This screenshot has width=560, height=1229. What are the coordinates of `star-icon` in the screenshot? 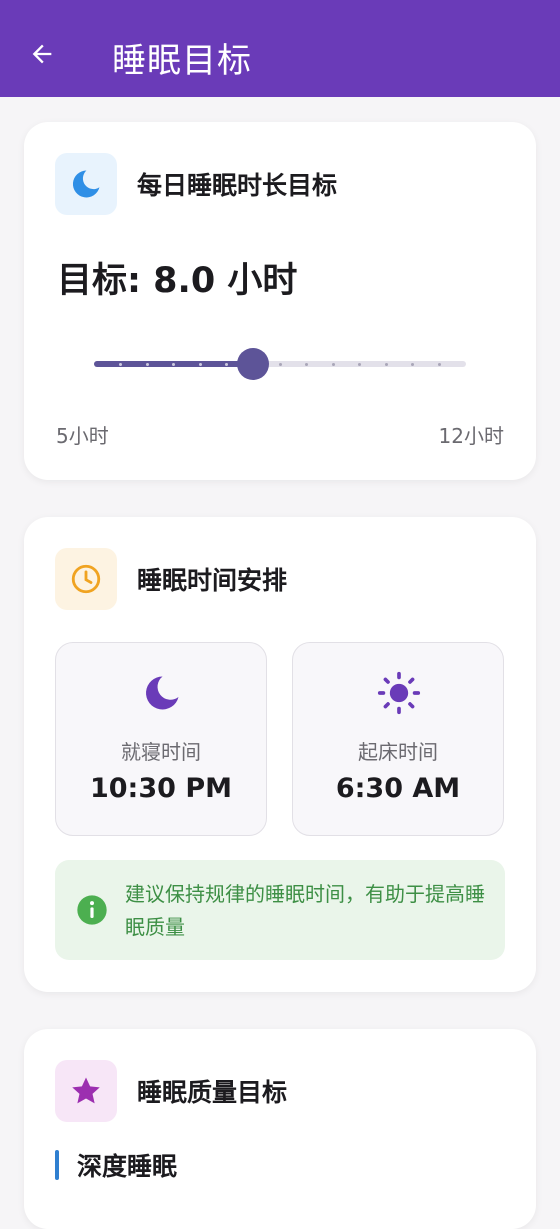 It's located at (86, 1090).